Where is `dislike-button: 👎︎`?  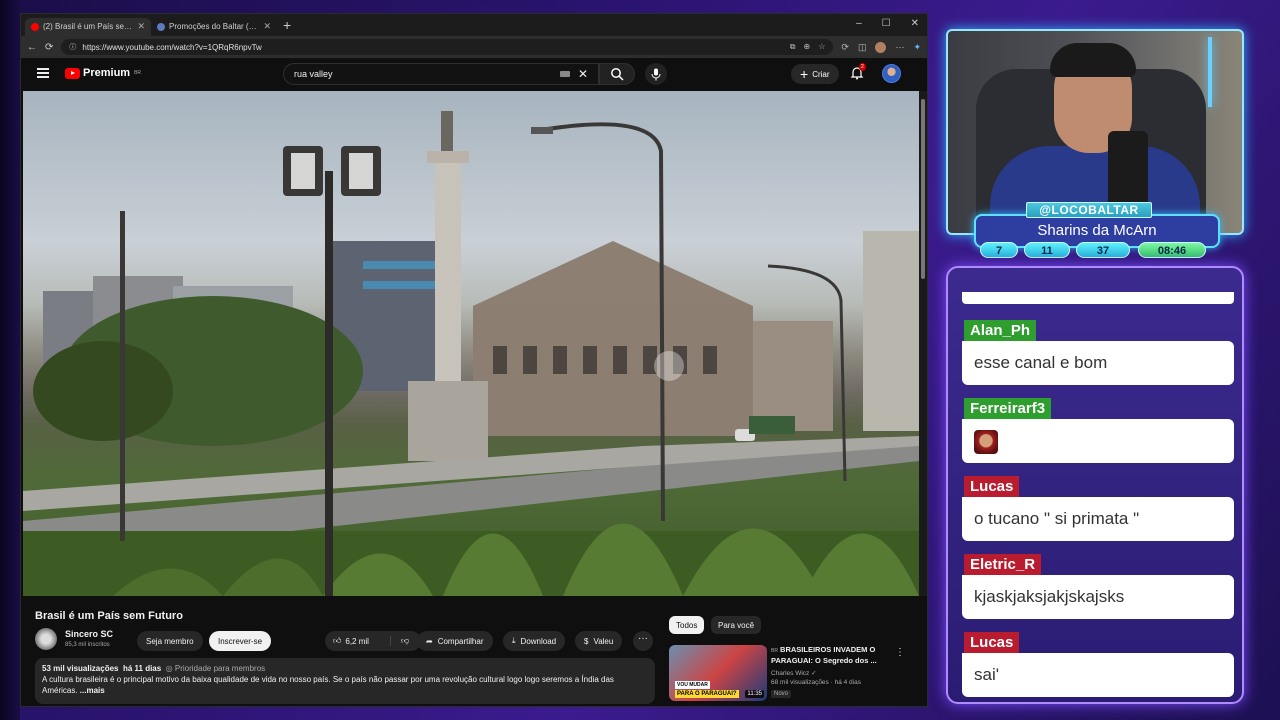 dislike-button: 👎︎ is located at coordinates (399, 641).